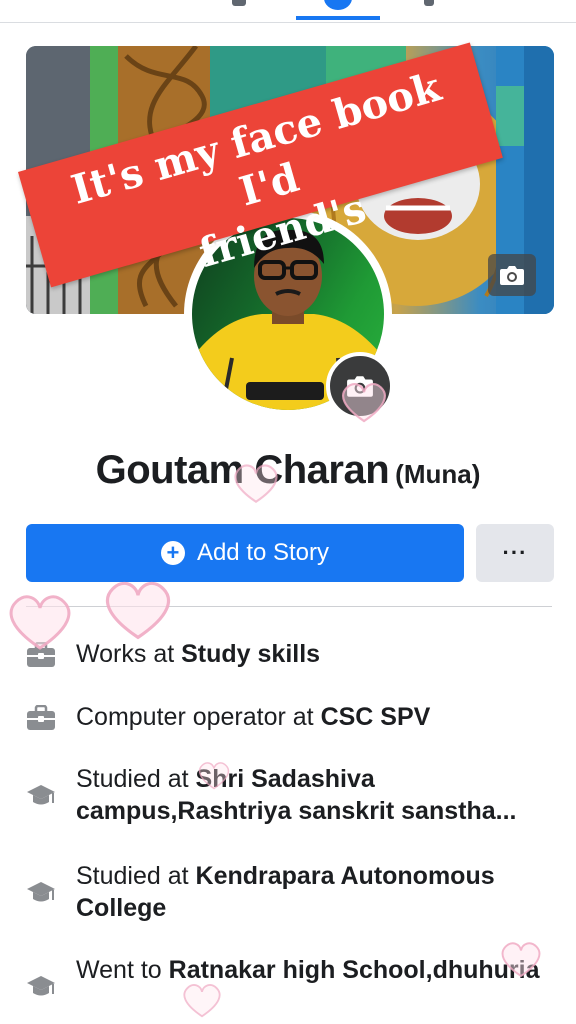  I want to click on more-dots-icon: ···, so click(515, 552).